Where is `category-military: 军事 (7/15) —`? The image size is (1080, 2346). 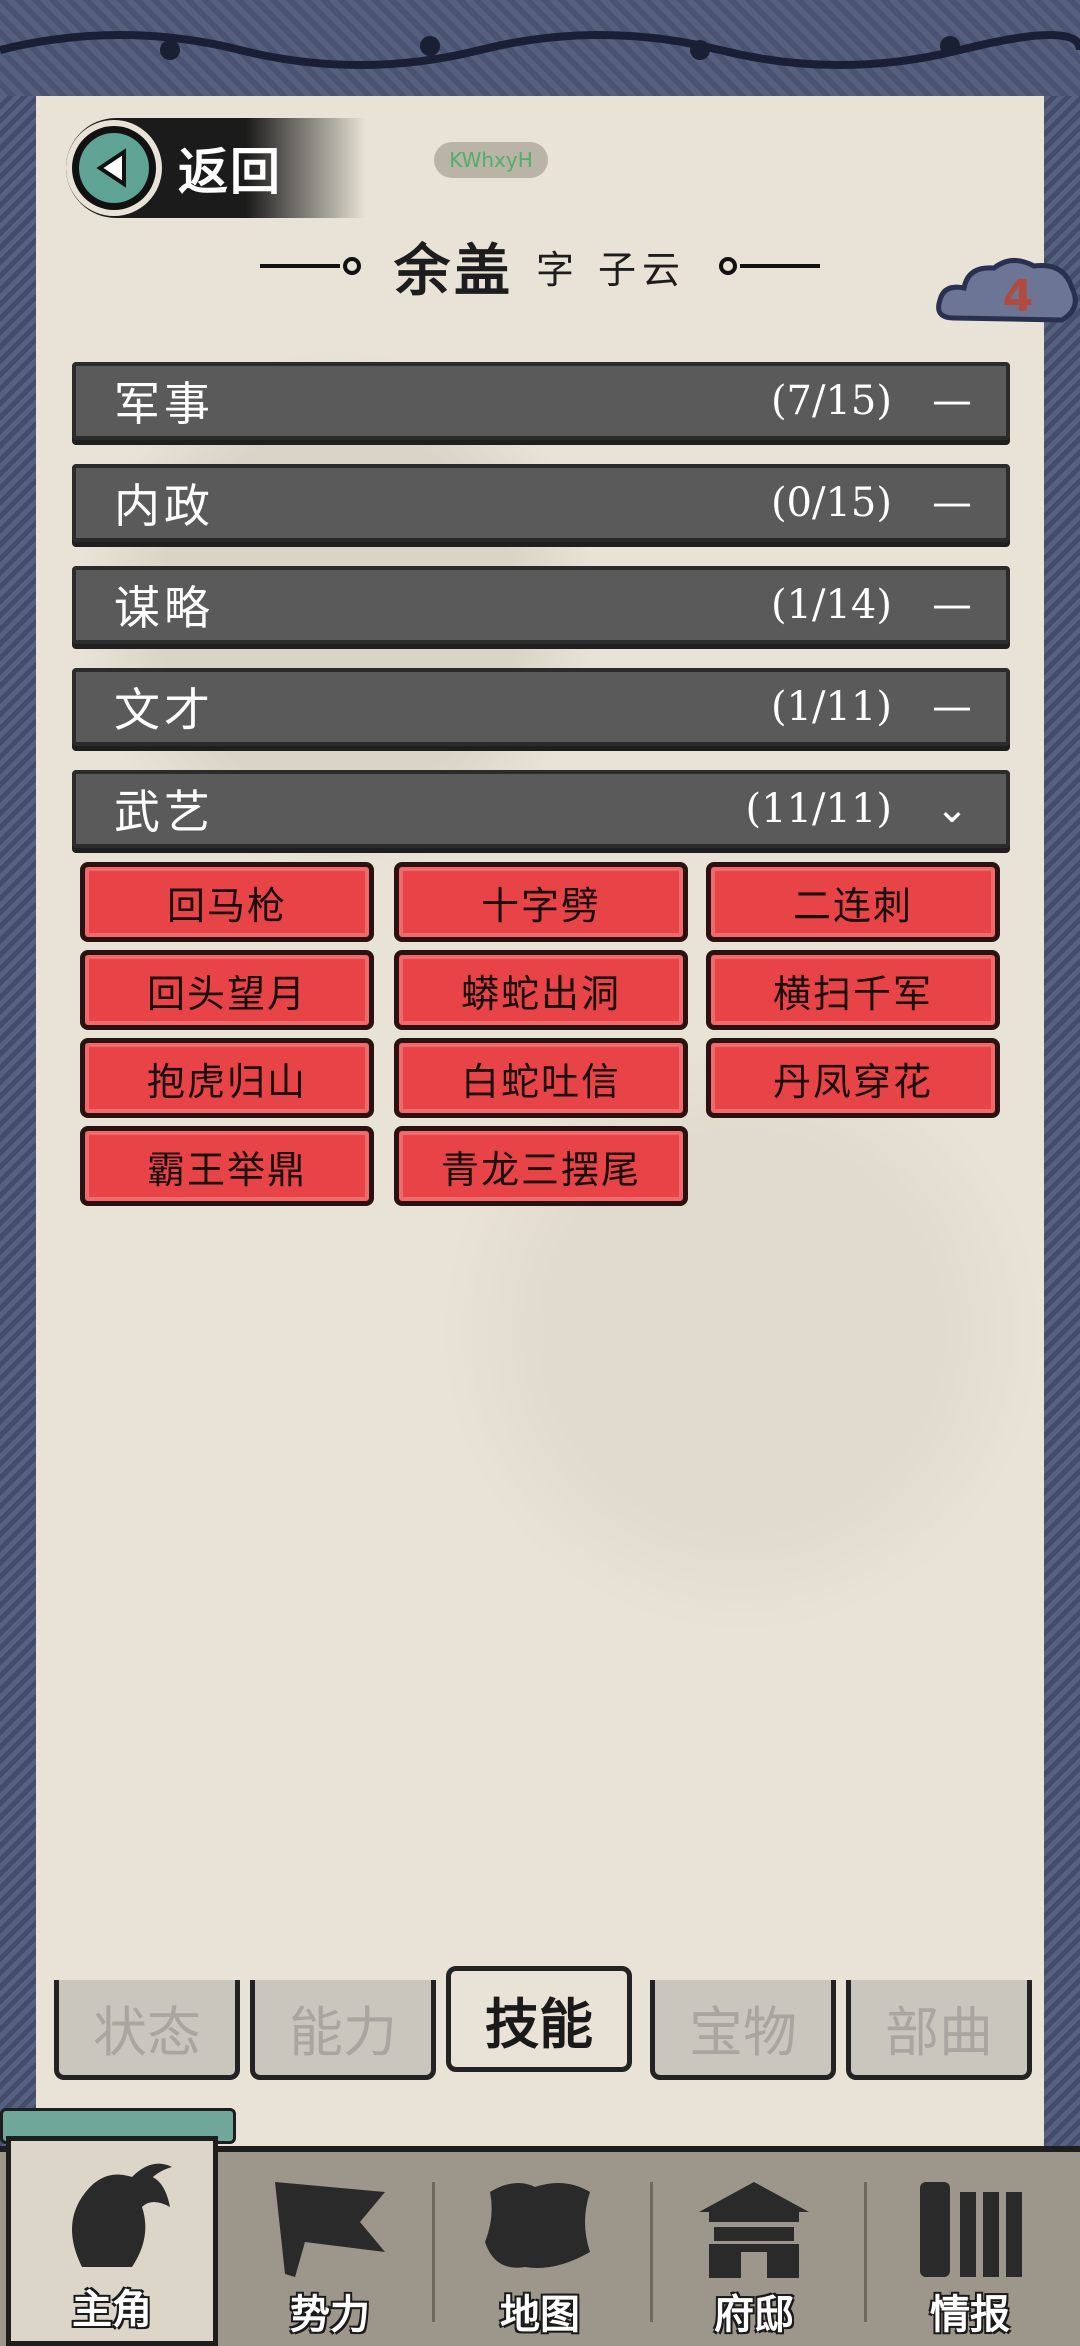 category-military: 军事 (7/15) — is located at coordinates (541, 401).